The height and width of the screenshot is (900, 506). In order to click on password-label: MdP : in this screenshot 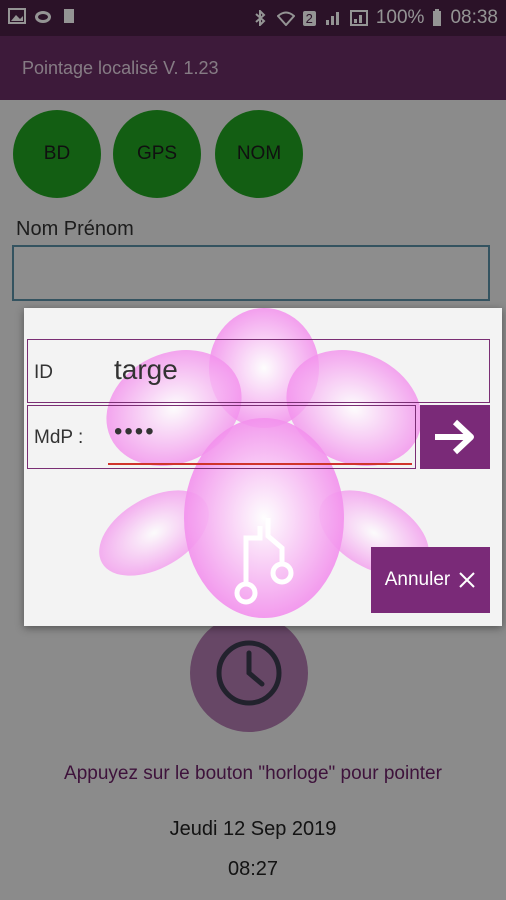, I will do `click(59, 437)`.